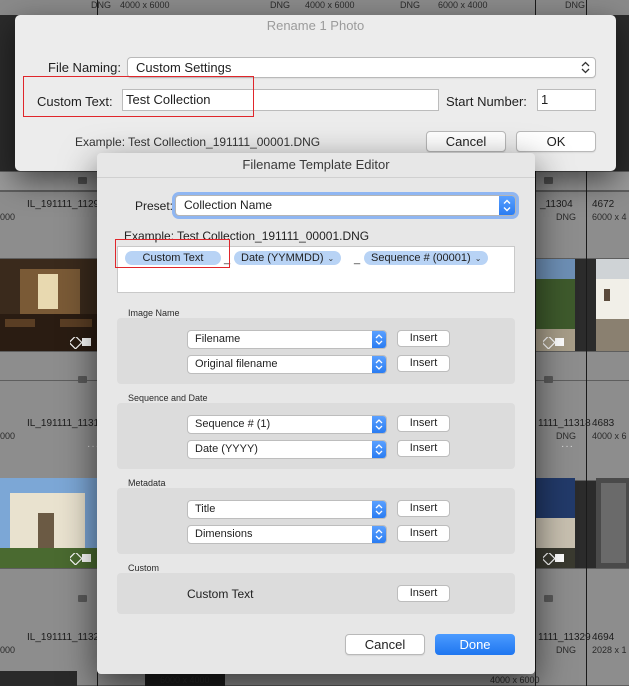  I want to click on section-image-name: Image Name, so click(154, 313).